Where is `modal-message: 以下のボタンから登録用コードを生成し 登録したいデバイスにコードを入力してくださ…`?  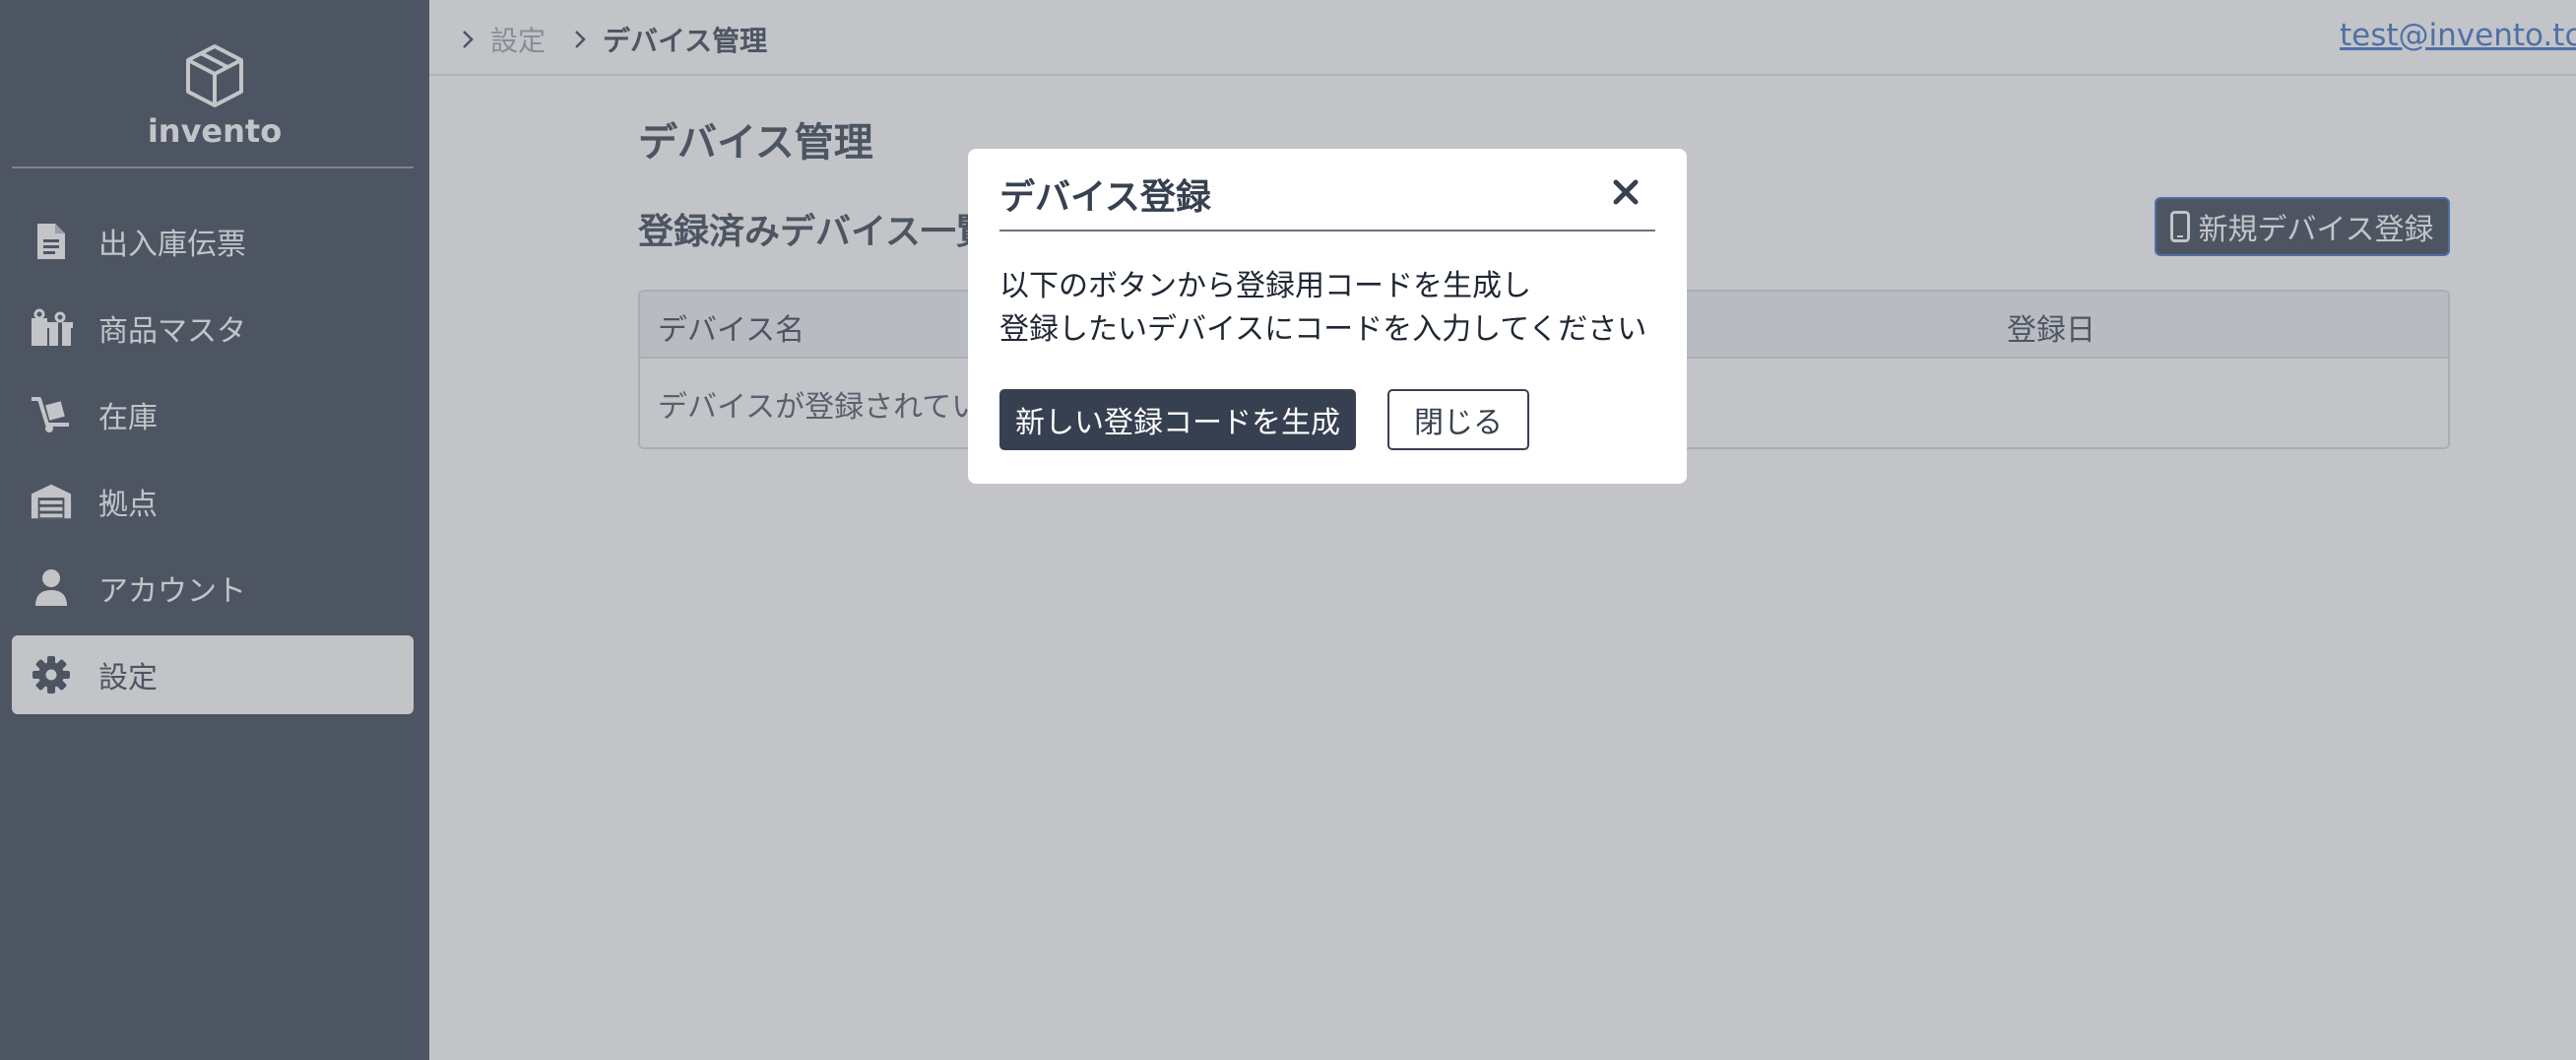
modal-message: 以下のボタンから登録用コードを生成し 登録したいデバイスにコードを入力してくださ… is located at coordinates (1322, 308).